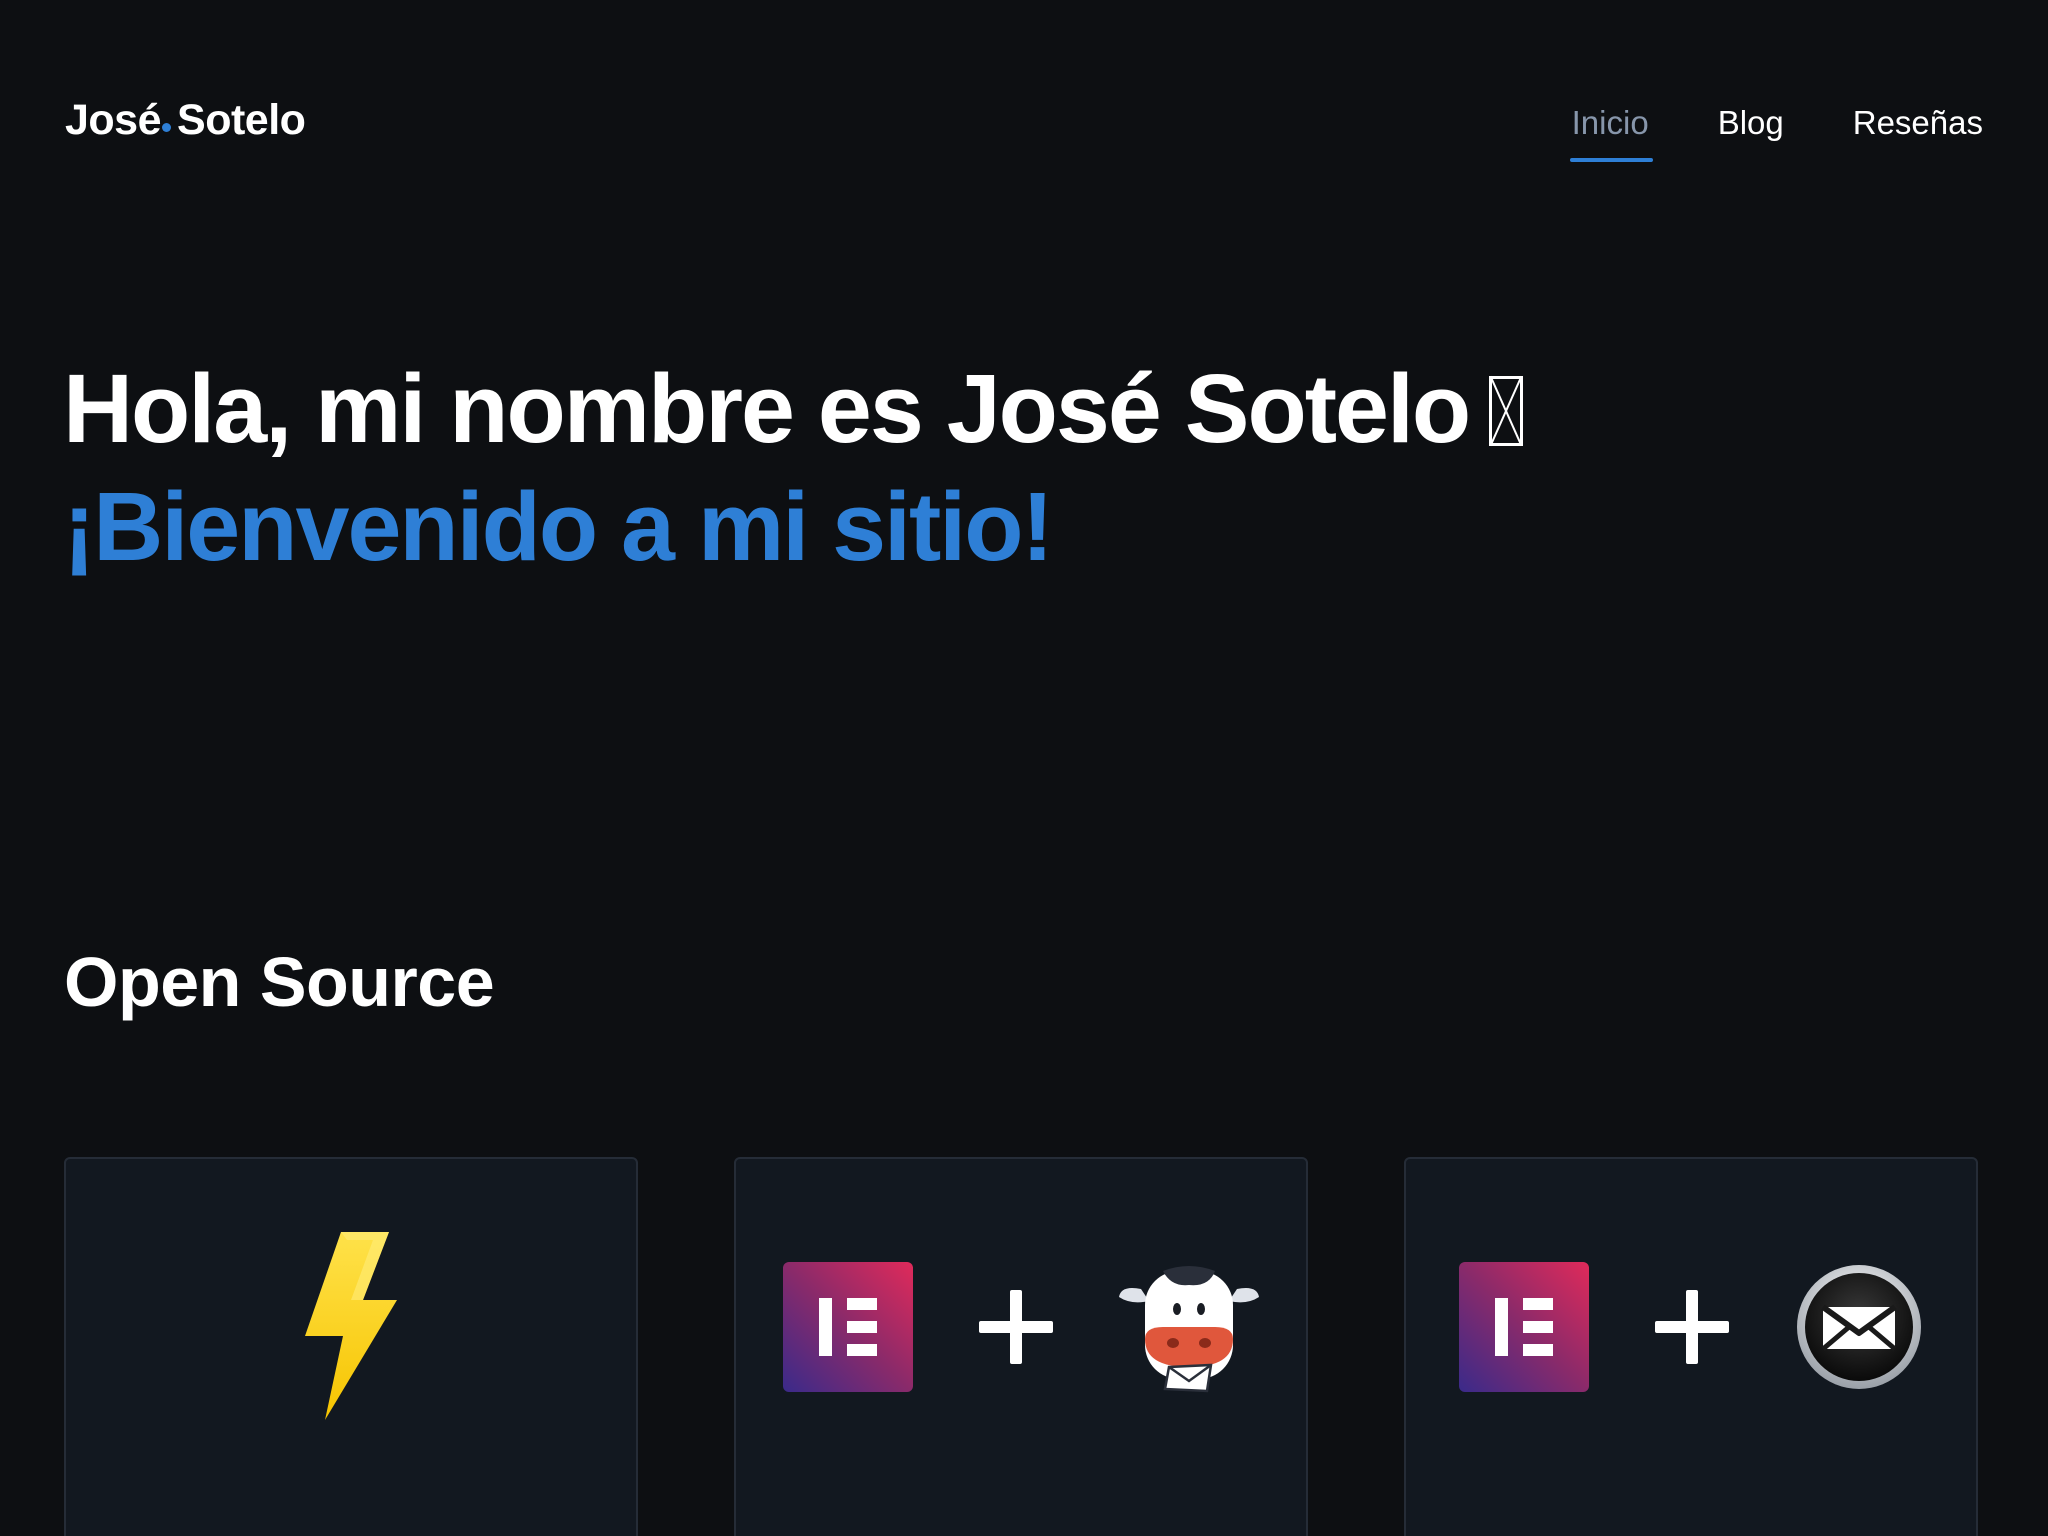 The image size is (2048, 1536). Describe the element at coordinates (1189, 1329) in the screenshot. I see `cow-mail-icon` at that location.